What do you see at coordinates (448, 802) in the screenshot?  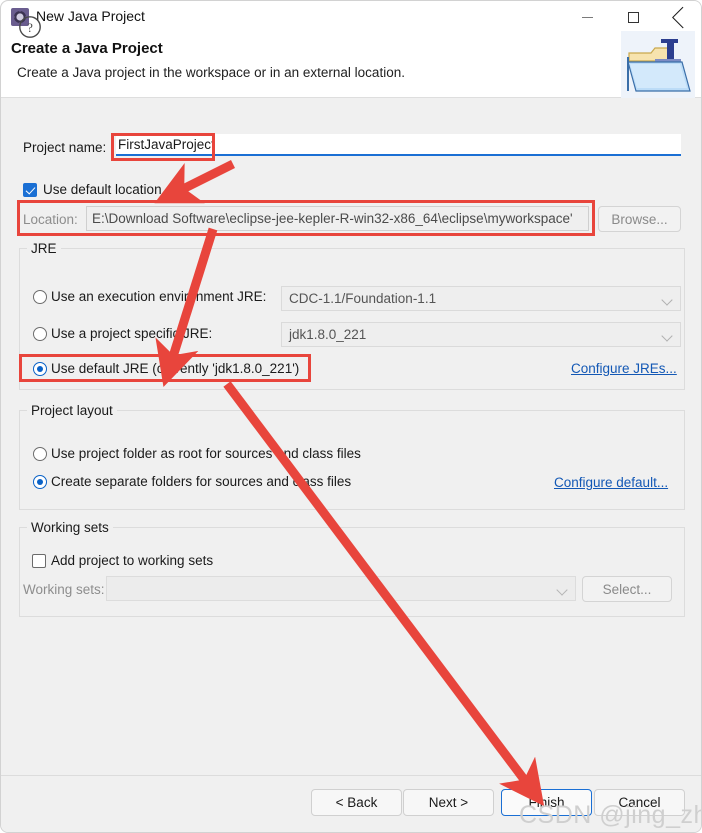 I see `next-button: Next >` at bounding box center [448, 802].